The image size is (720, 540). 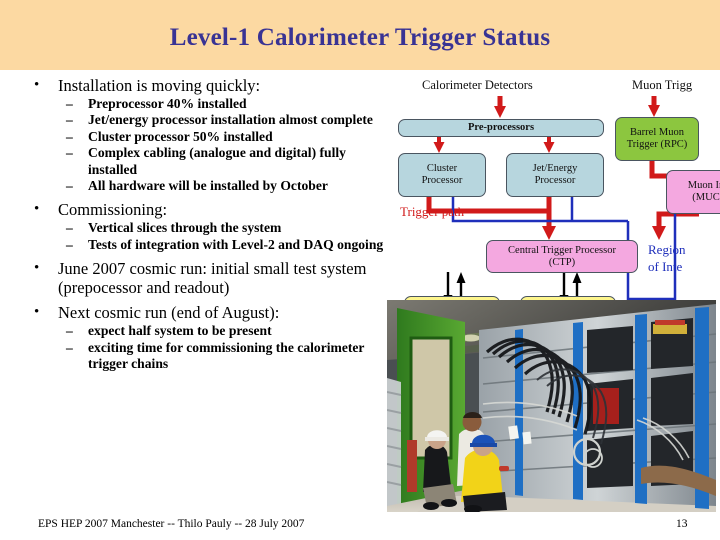 What do you see at coordinates (682, 524) in the screenshot?
I see `footer-page-number: 13` at bounding box center [682, 524].